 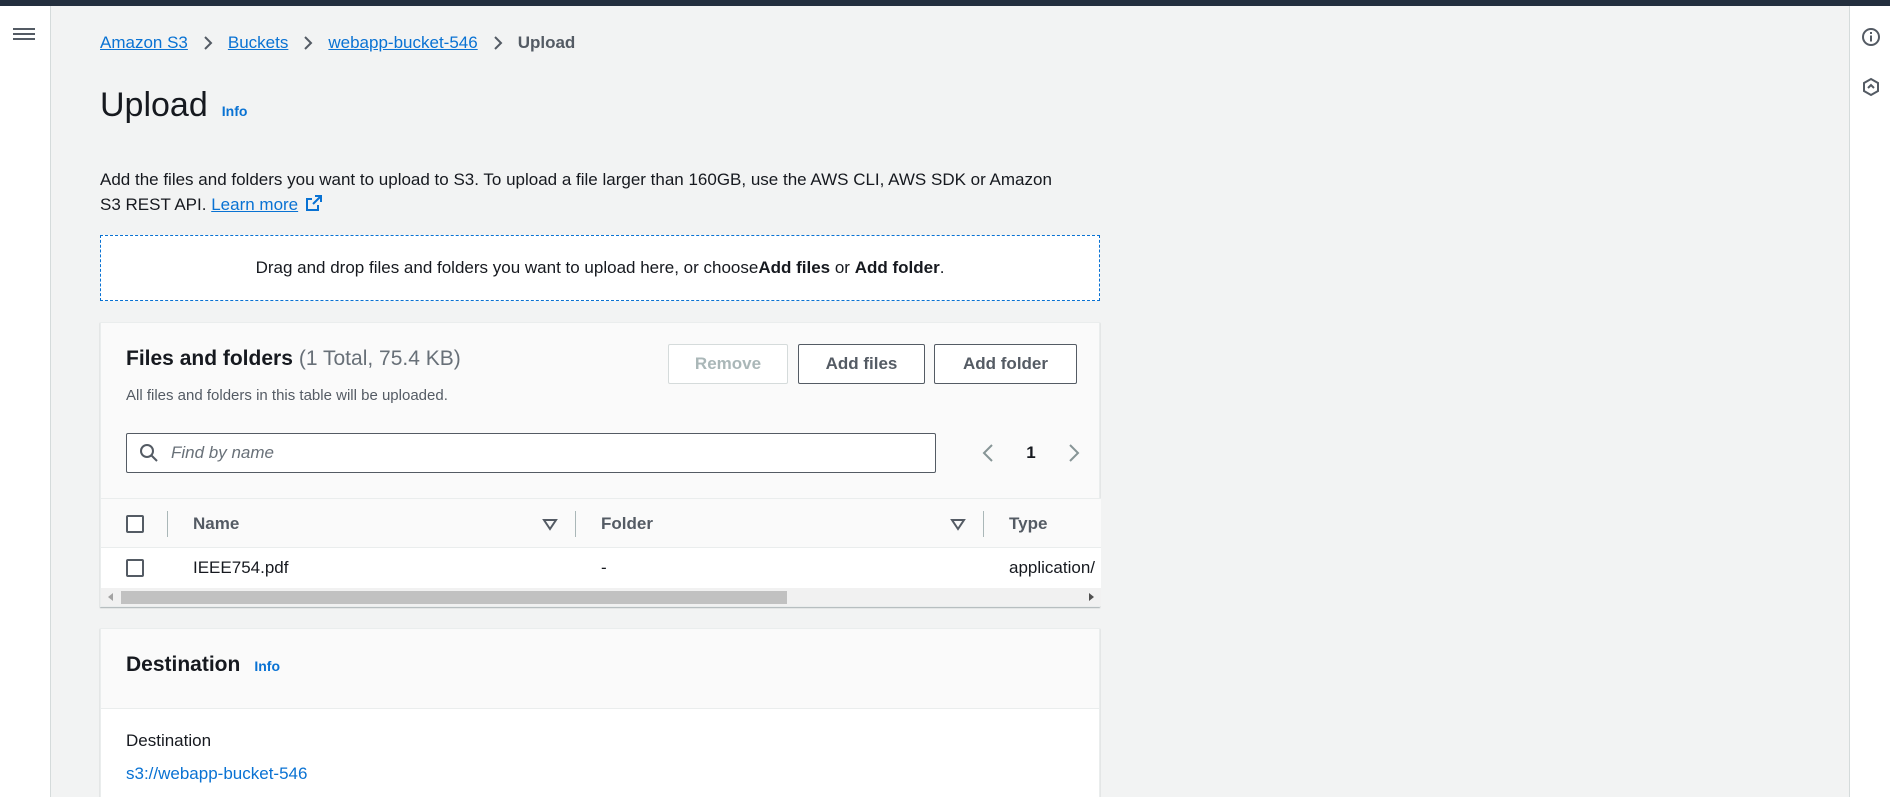 I want to click on breadcrumb-bucket: webapp-bucket-546, so click(x=402, y=43).